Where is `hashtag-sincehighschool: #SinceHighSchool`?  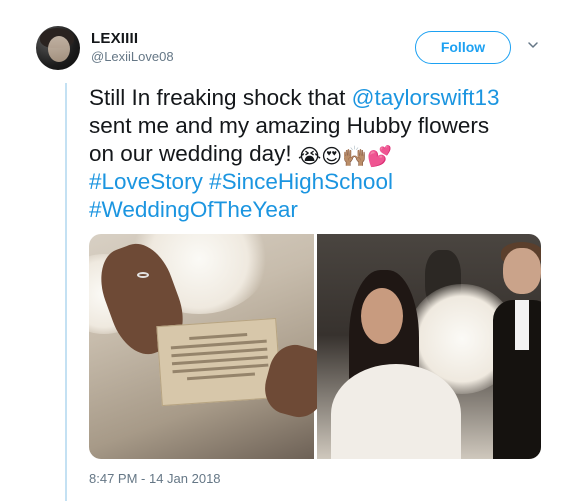 hashtag-sincehighschool: #SinceHighSchool is located at coordinates (301, 181).